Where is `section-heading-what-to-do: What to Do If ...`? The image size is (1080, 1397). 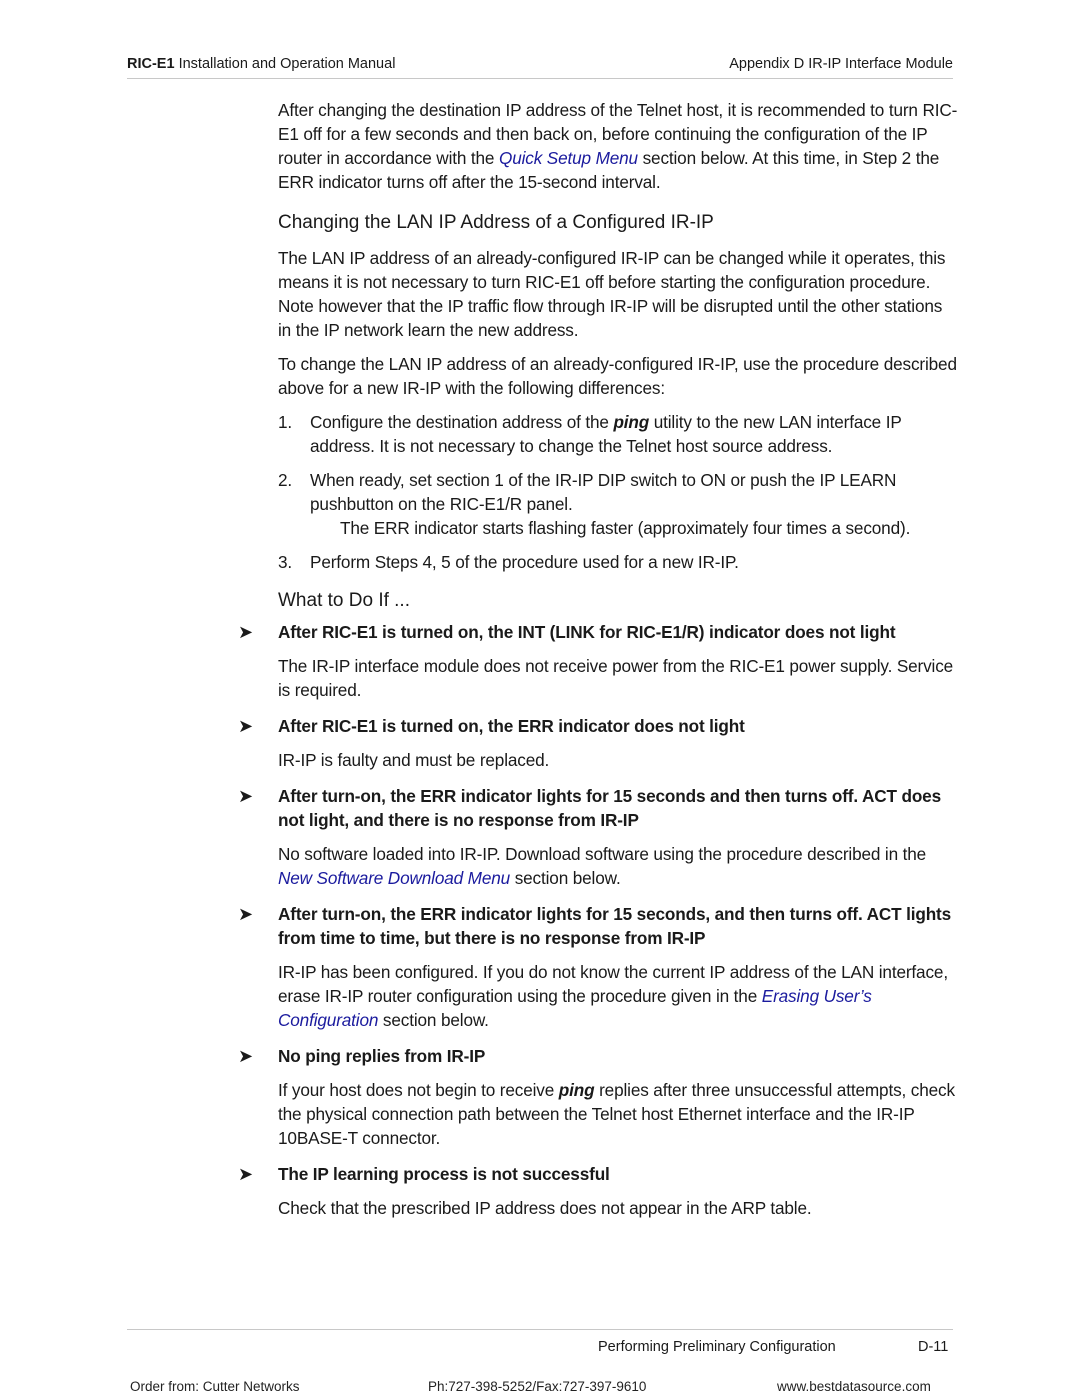
section-heading-what-to-do: What to Do If ... is located at coordinates (344, 600).